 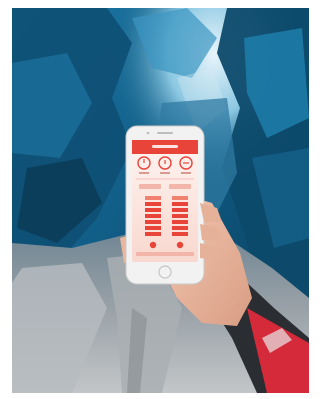 I want to click on level-bars-right, so click(x=180, y=216).